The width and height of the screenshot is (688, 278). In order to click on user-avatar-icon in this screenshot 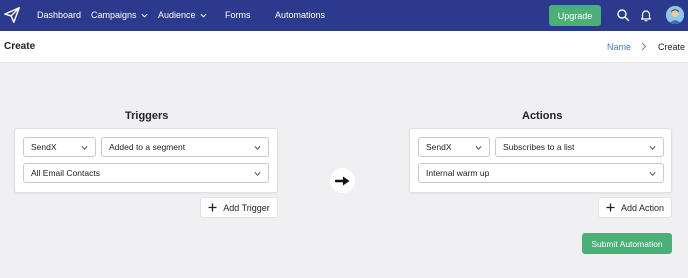, I will do `click(675, 15)`.